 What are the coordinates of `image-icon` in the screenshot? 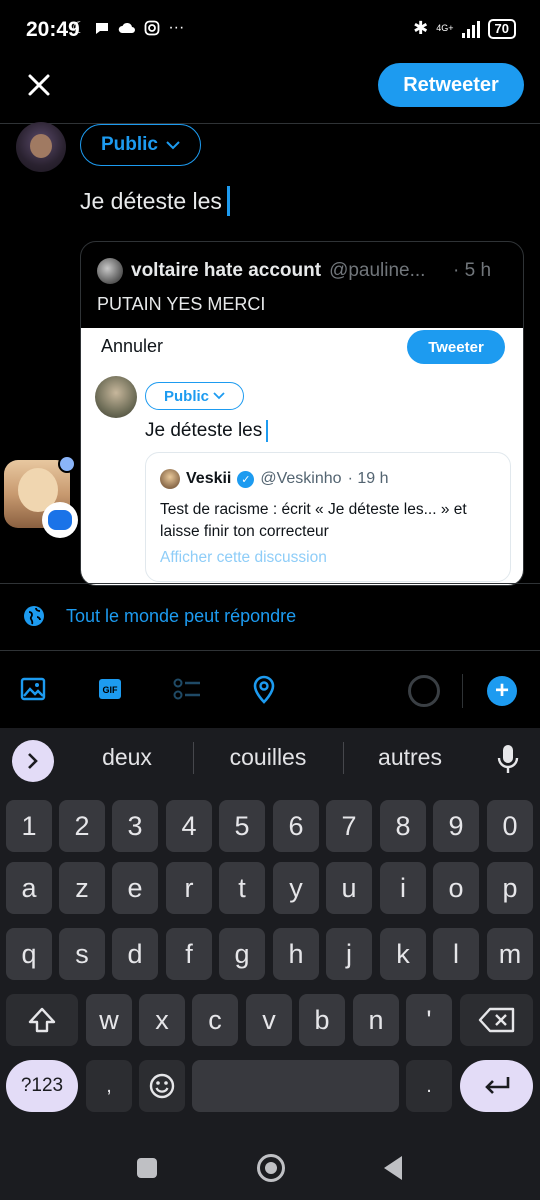 It's located at (33, 689).